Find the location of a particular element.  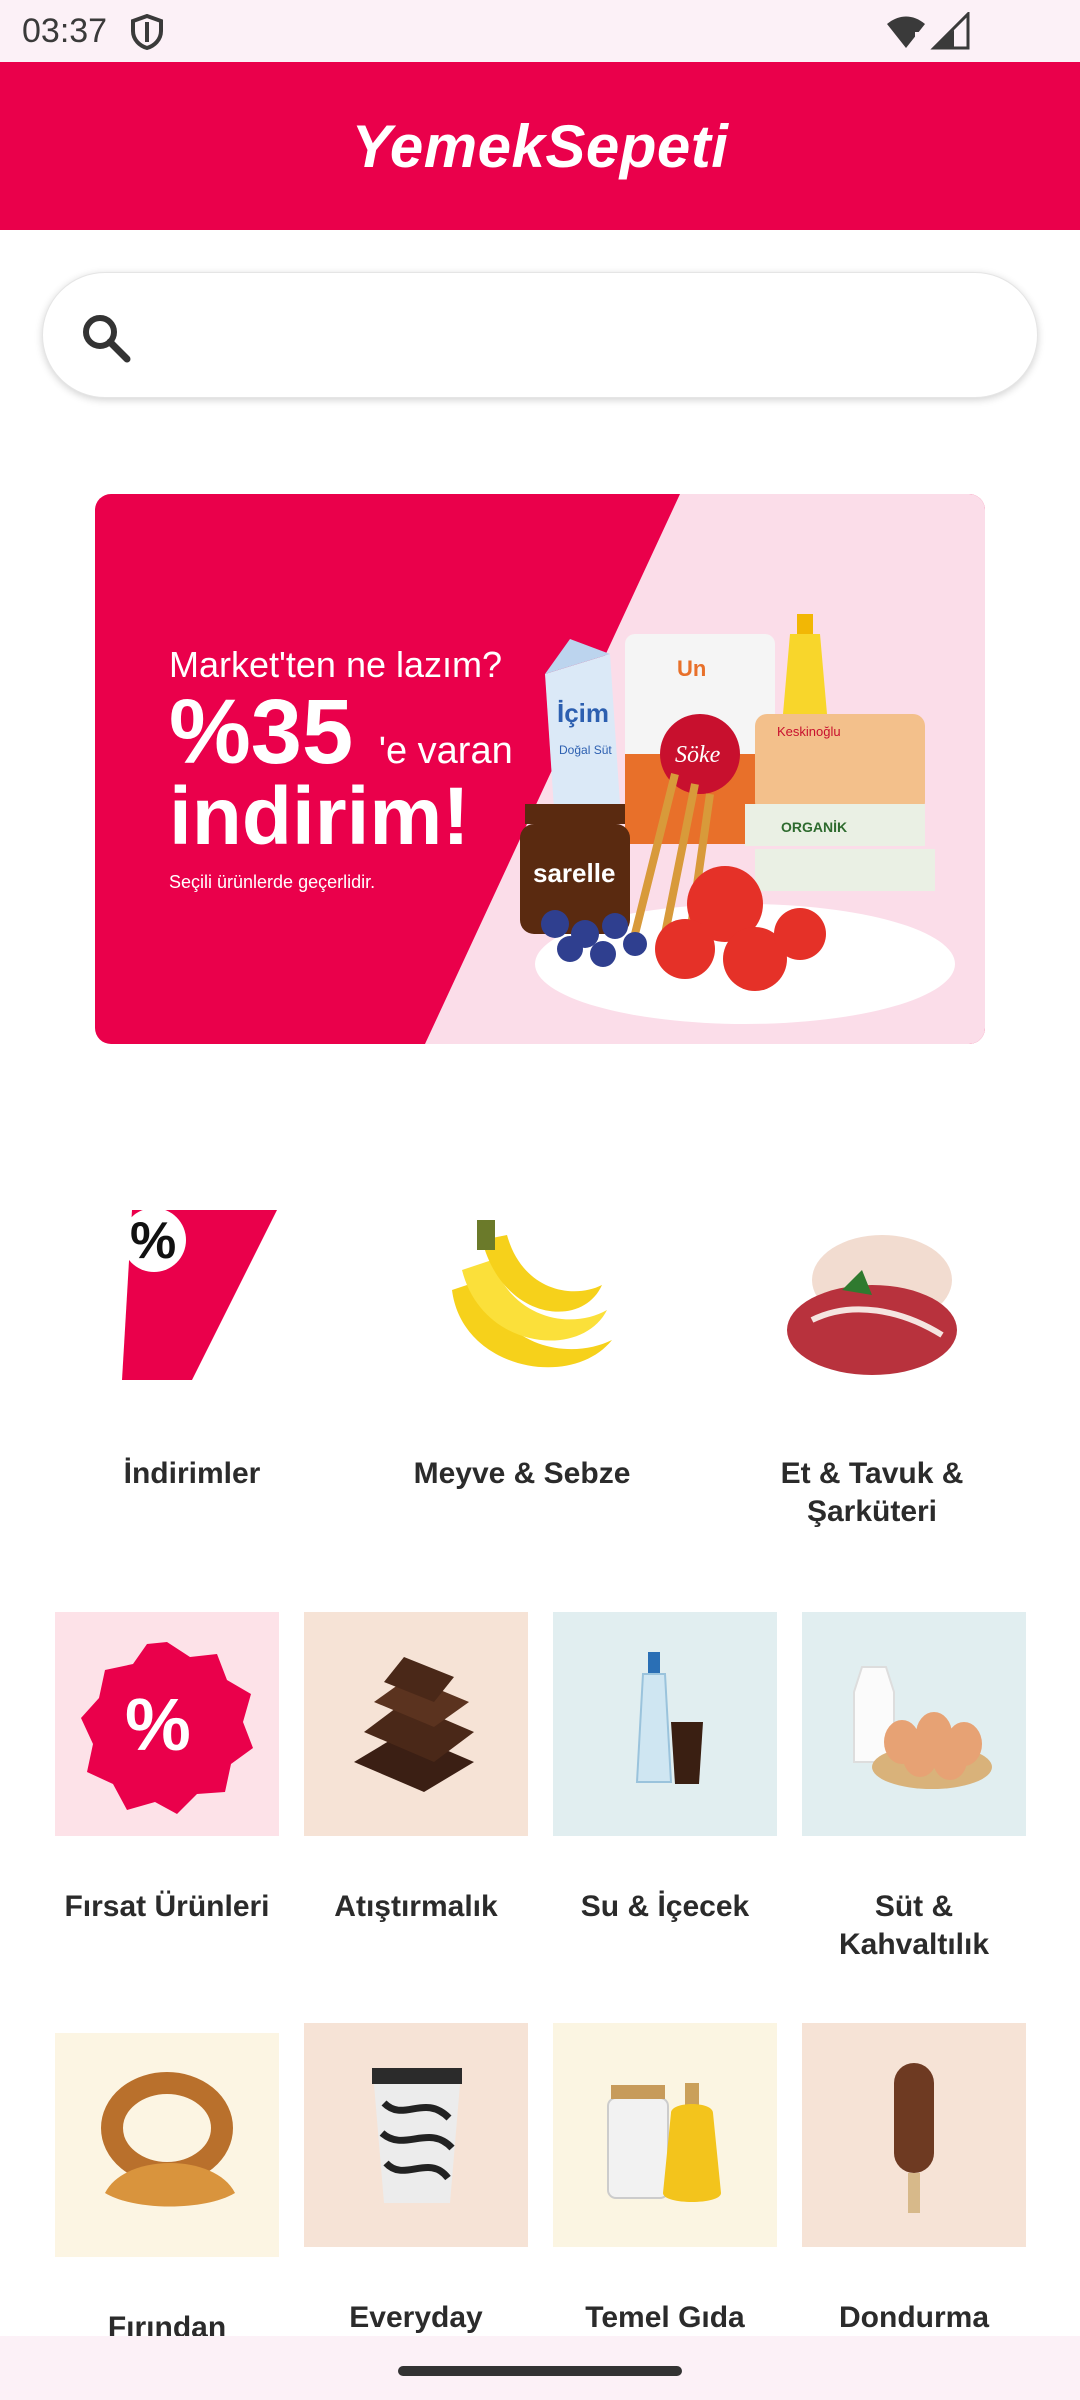

category-everyday-departure: Everyday Departure is located at coordinates (416, 2199).